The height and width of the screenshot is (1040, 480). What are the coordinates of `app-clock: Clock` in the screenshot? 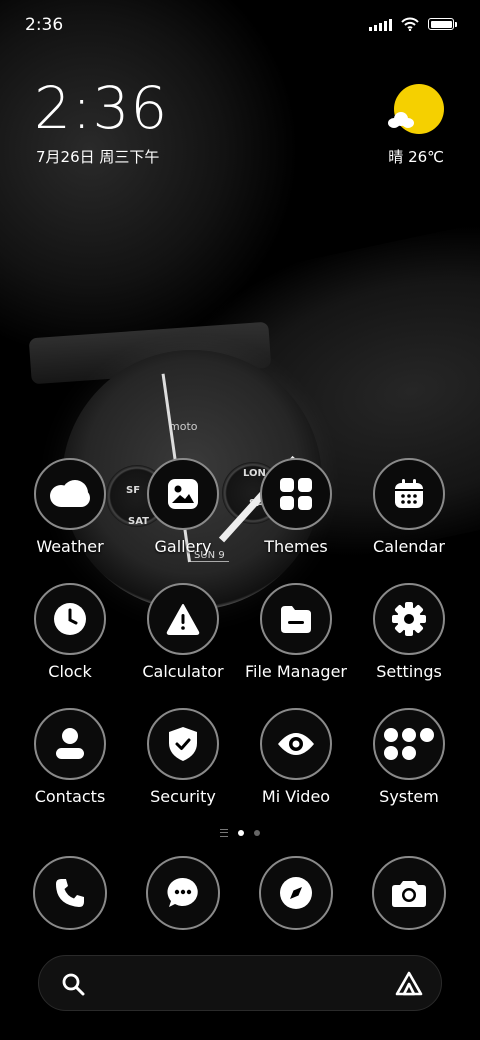 It's located at (70, 632).